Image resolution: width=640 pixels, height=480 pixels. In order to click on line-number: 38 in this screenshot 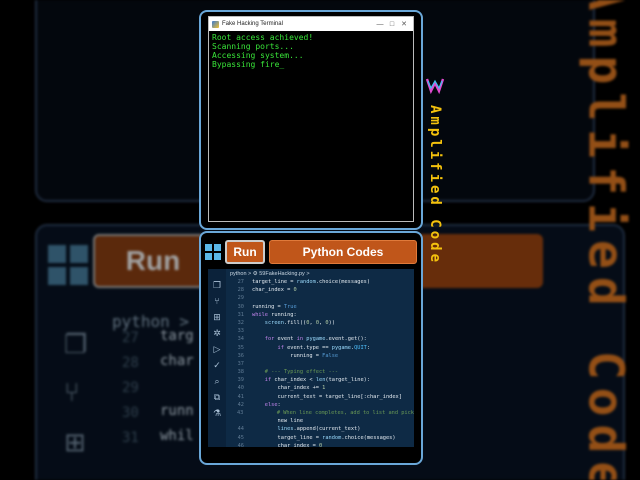, I will do `click(240, 372)`.